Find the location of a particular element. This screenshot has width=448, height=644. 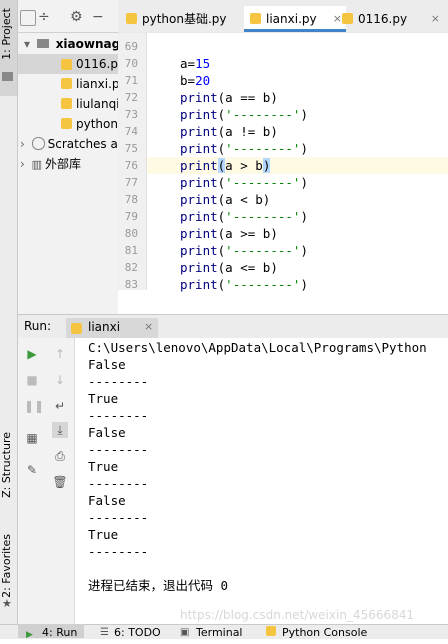

tab-label: lianxi.py is located at coordinates (291, 19).